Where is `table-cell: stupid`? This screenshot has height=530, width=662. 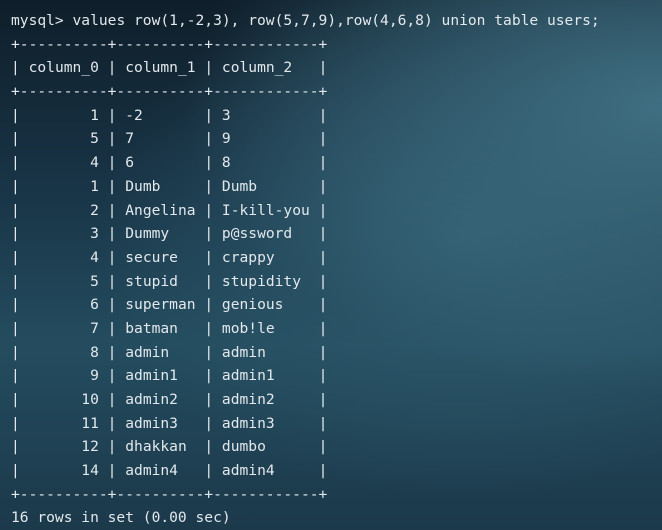
table-cell: stupid is located at coordinates (160, 281).